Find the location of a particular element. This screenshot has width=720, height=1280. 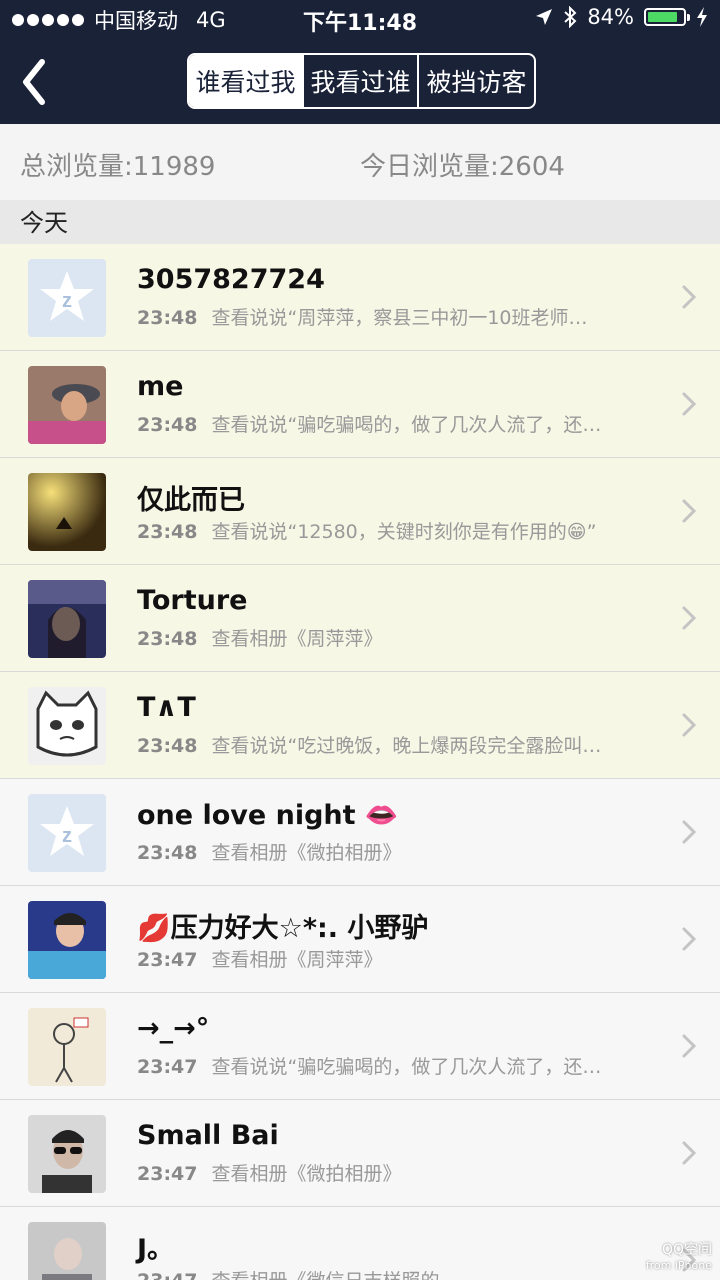

visit-detail: 23:48 查看说说“12580，关键时刻你是有作用的😁” is located at coordinates (387, 530).